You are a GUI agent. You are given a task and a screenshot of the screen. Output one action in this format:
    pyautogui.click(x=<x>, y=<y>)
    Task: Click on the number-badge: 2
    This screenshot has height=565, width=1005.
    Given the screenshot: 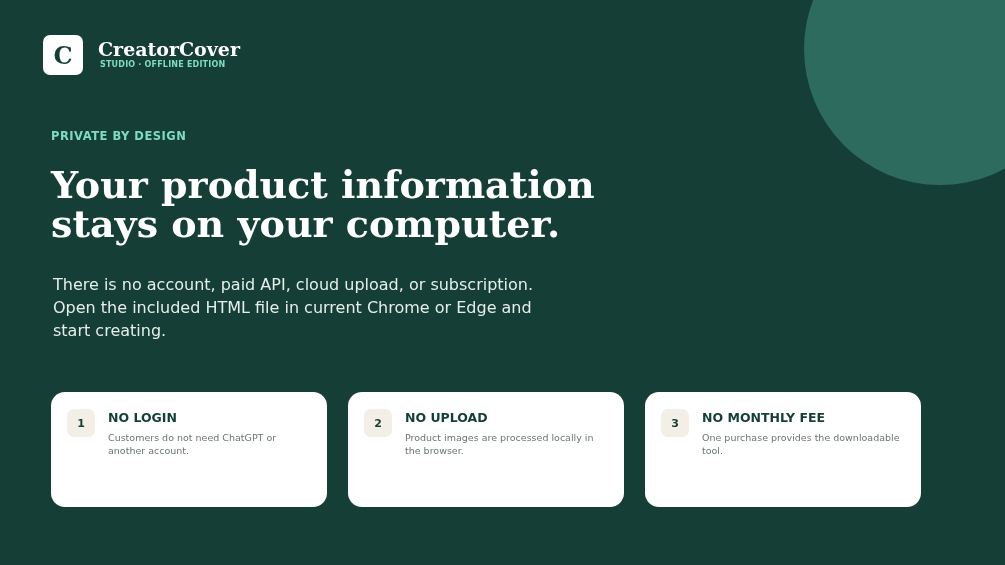 What is the action you would take?
    pyautogui.click(x=378, y=423)
    